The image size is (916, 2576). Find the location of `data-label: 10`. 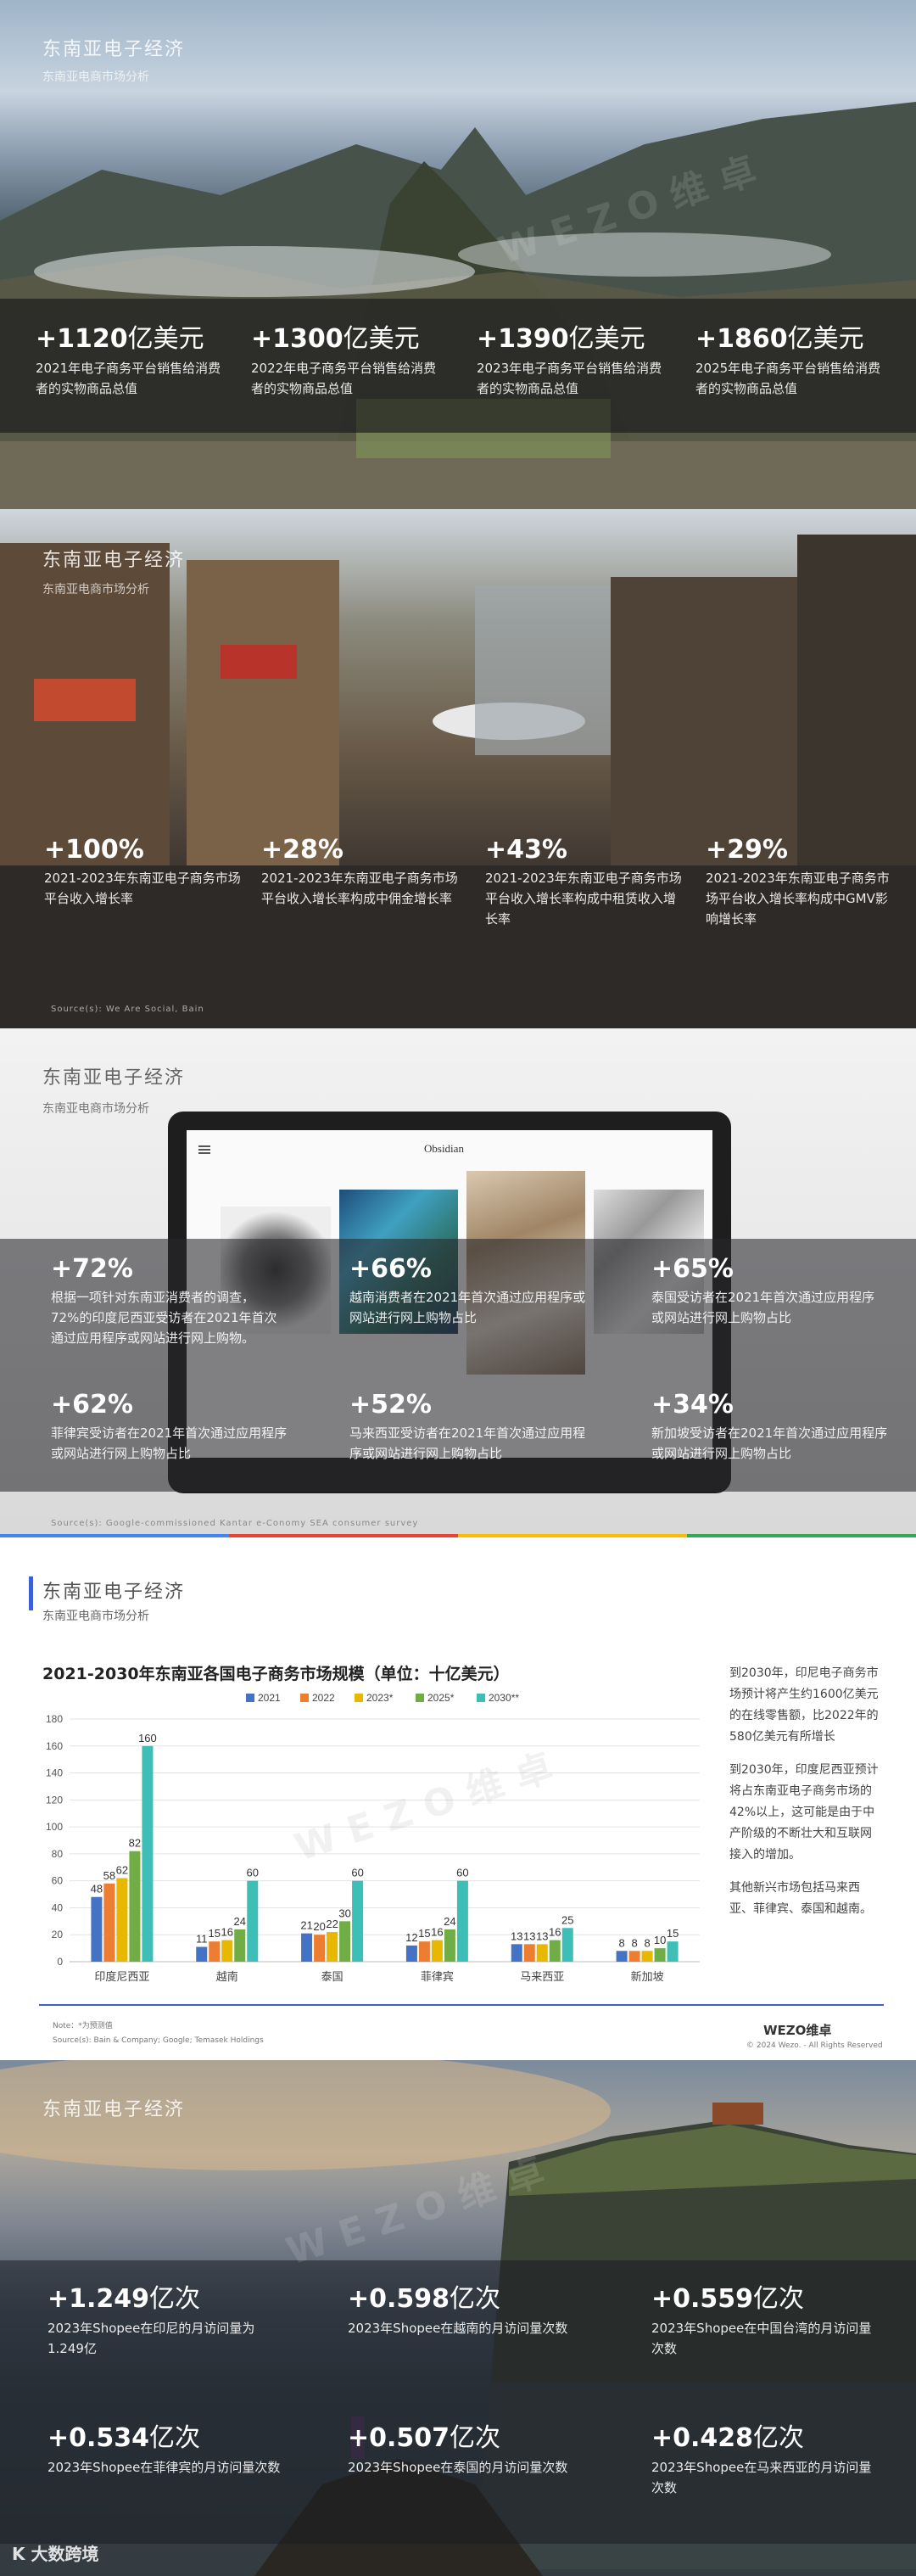

data-label: 10 is located at coordinates (660, 1940).